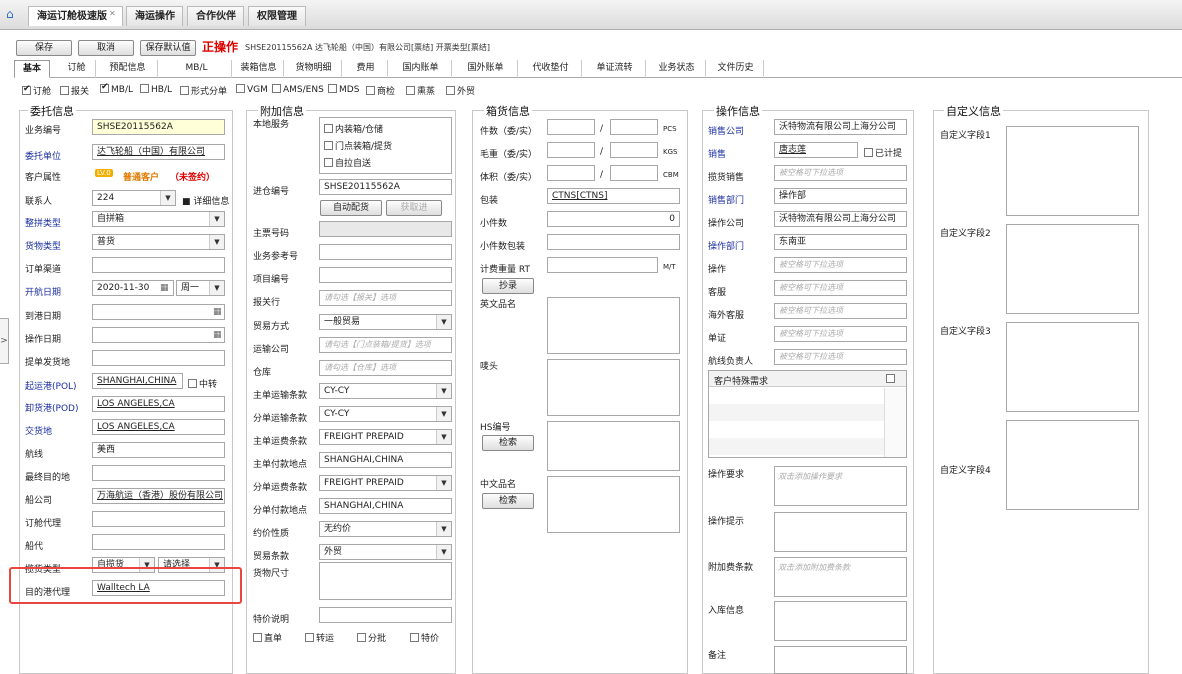 This screenshot has width=1182, height=674. I want to click on pod-field: LOS ANGELES,CA, so click(158, 404).